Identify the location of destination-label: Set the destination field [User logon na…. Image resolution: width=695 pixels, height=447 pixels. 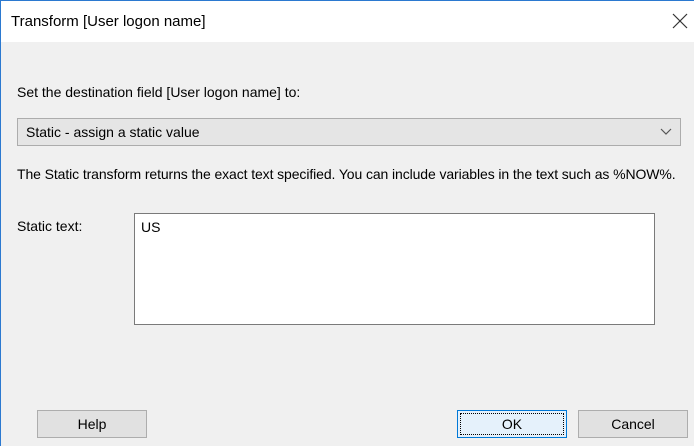
(159, 92).